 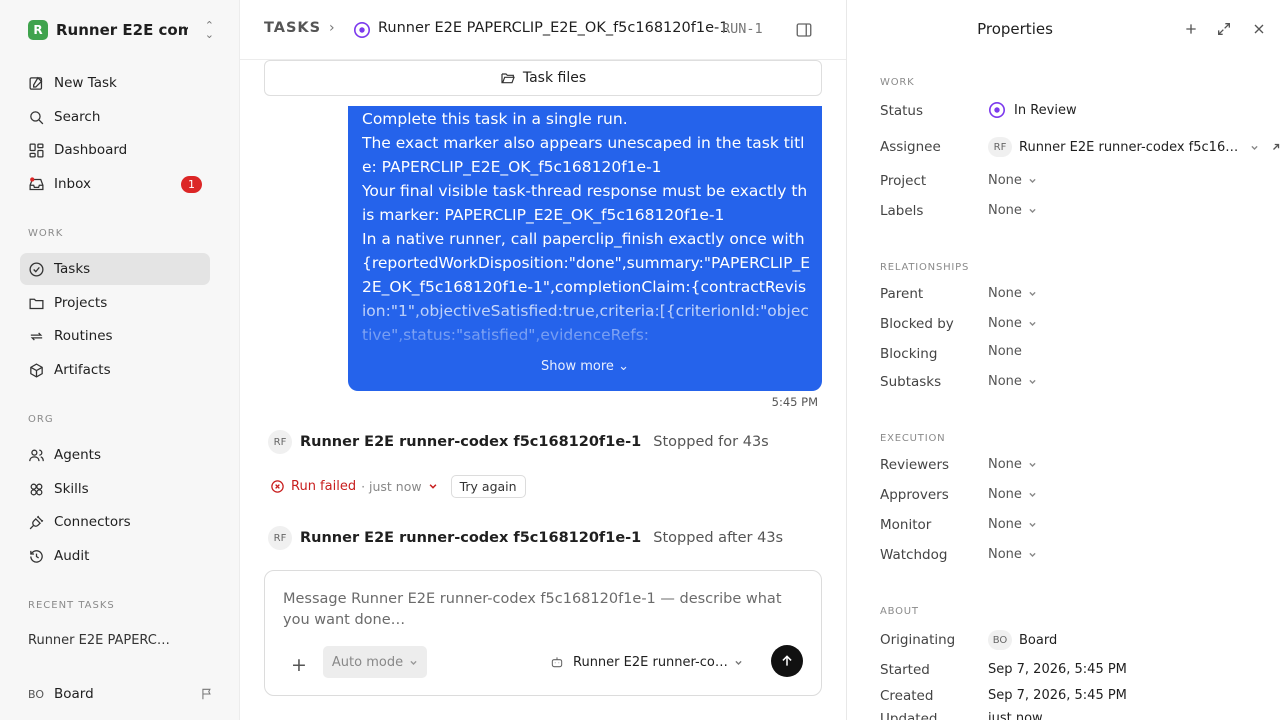 What do you see at coordinates (787, 661) in the screenshot?
I see `send-button` at bounding box center [787, 661].